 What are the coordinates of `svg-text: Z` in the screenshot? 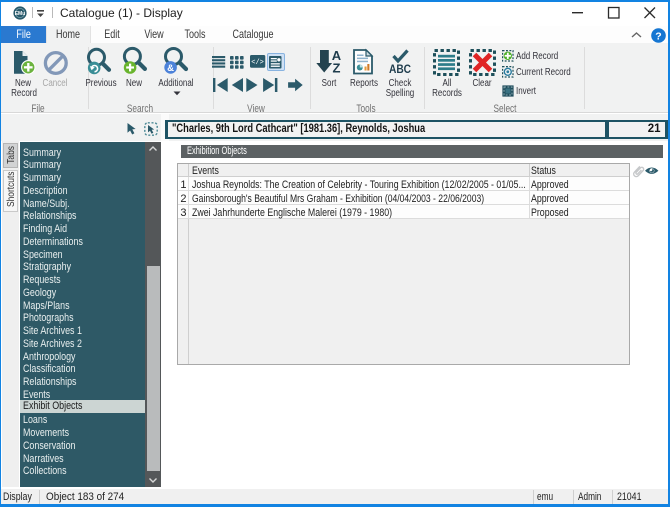 It's located at (337, 68).